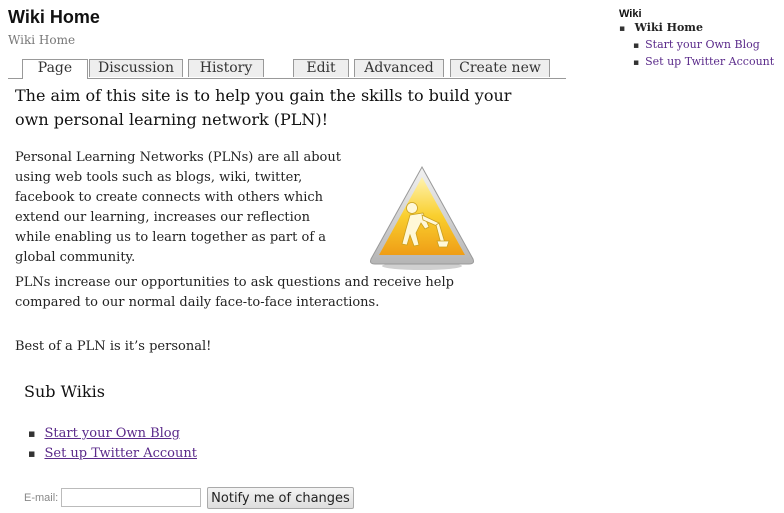 The image size is (784, 513). I want to click on email-label: E-mail:, so click(41, 498).